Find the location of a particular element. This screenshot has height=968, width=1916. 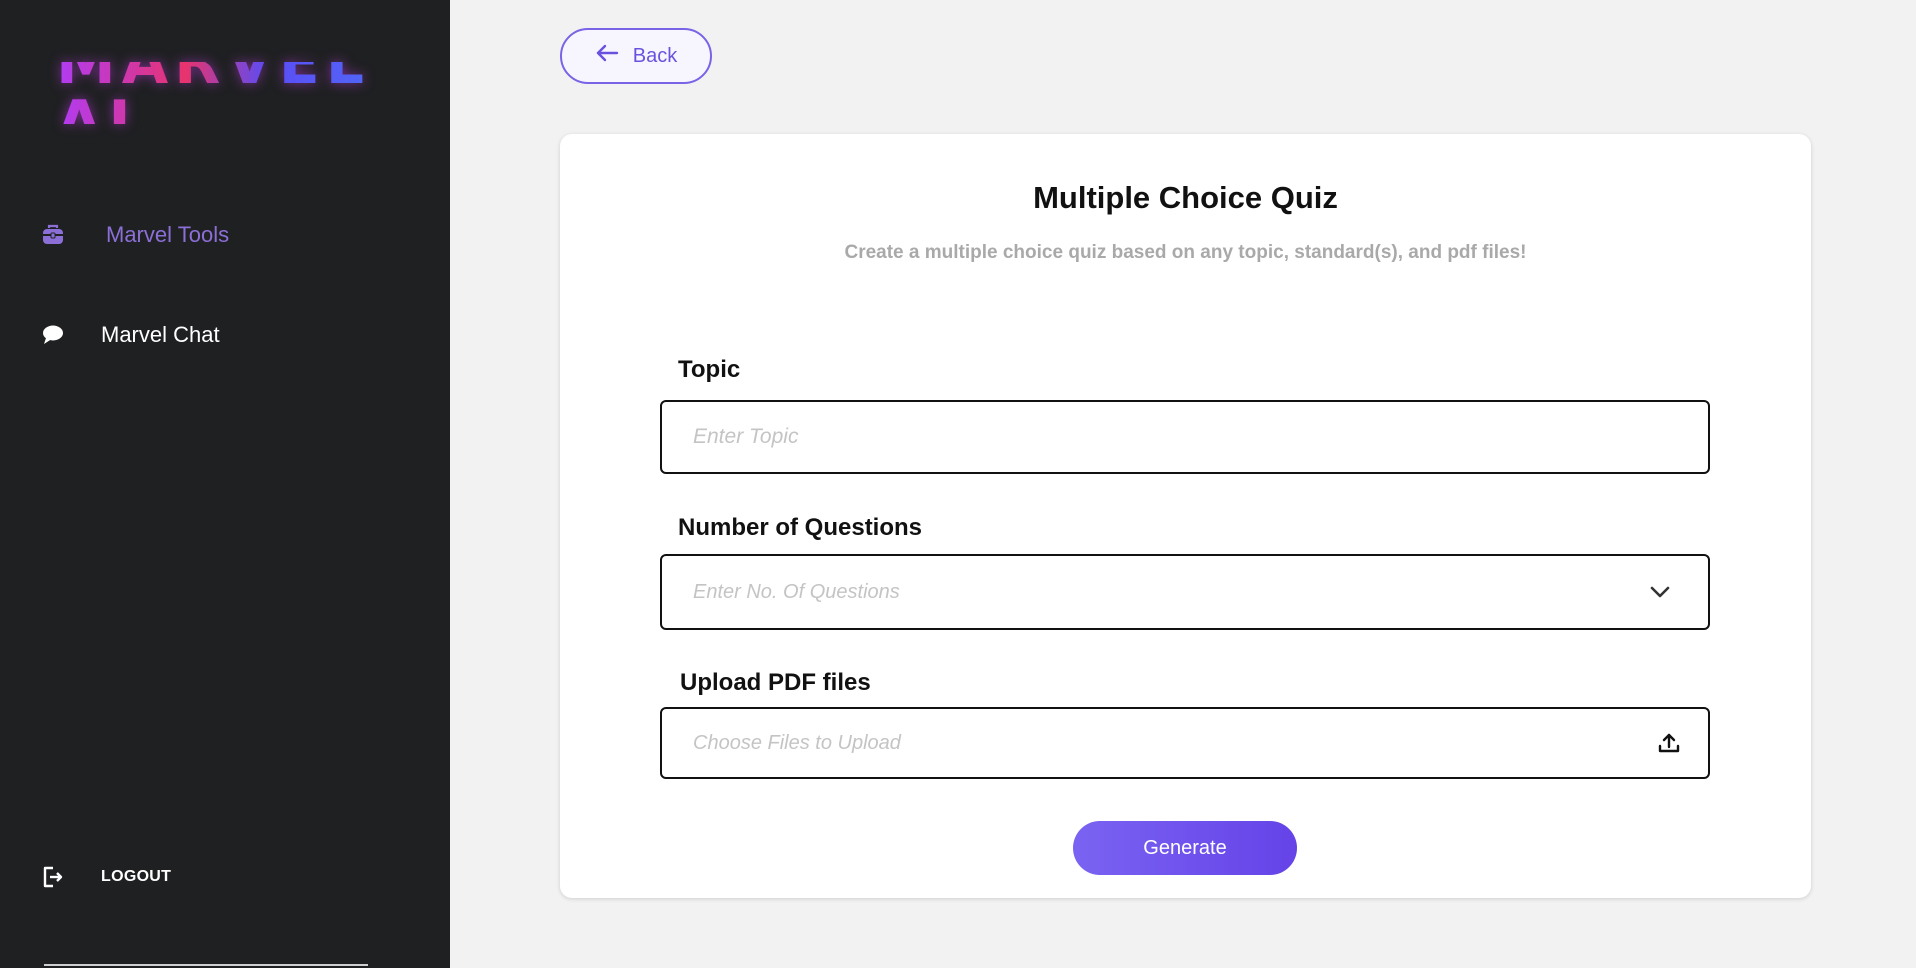

upload-field: Choose Files to Upload is located at coordinates (1185, 743).